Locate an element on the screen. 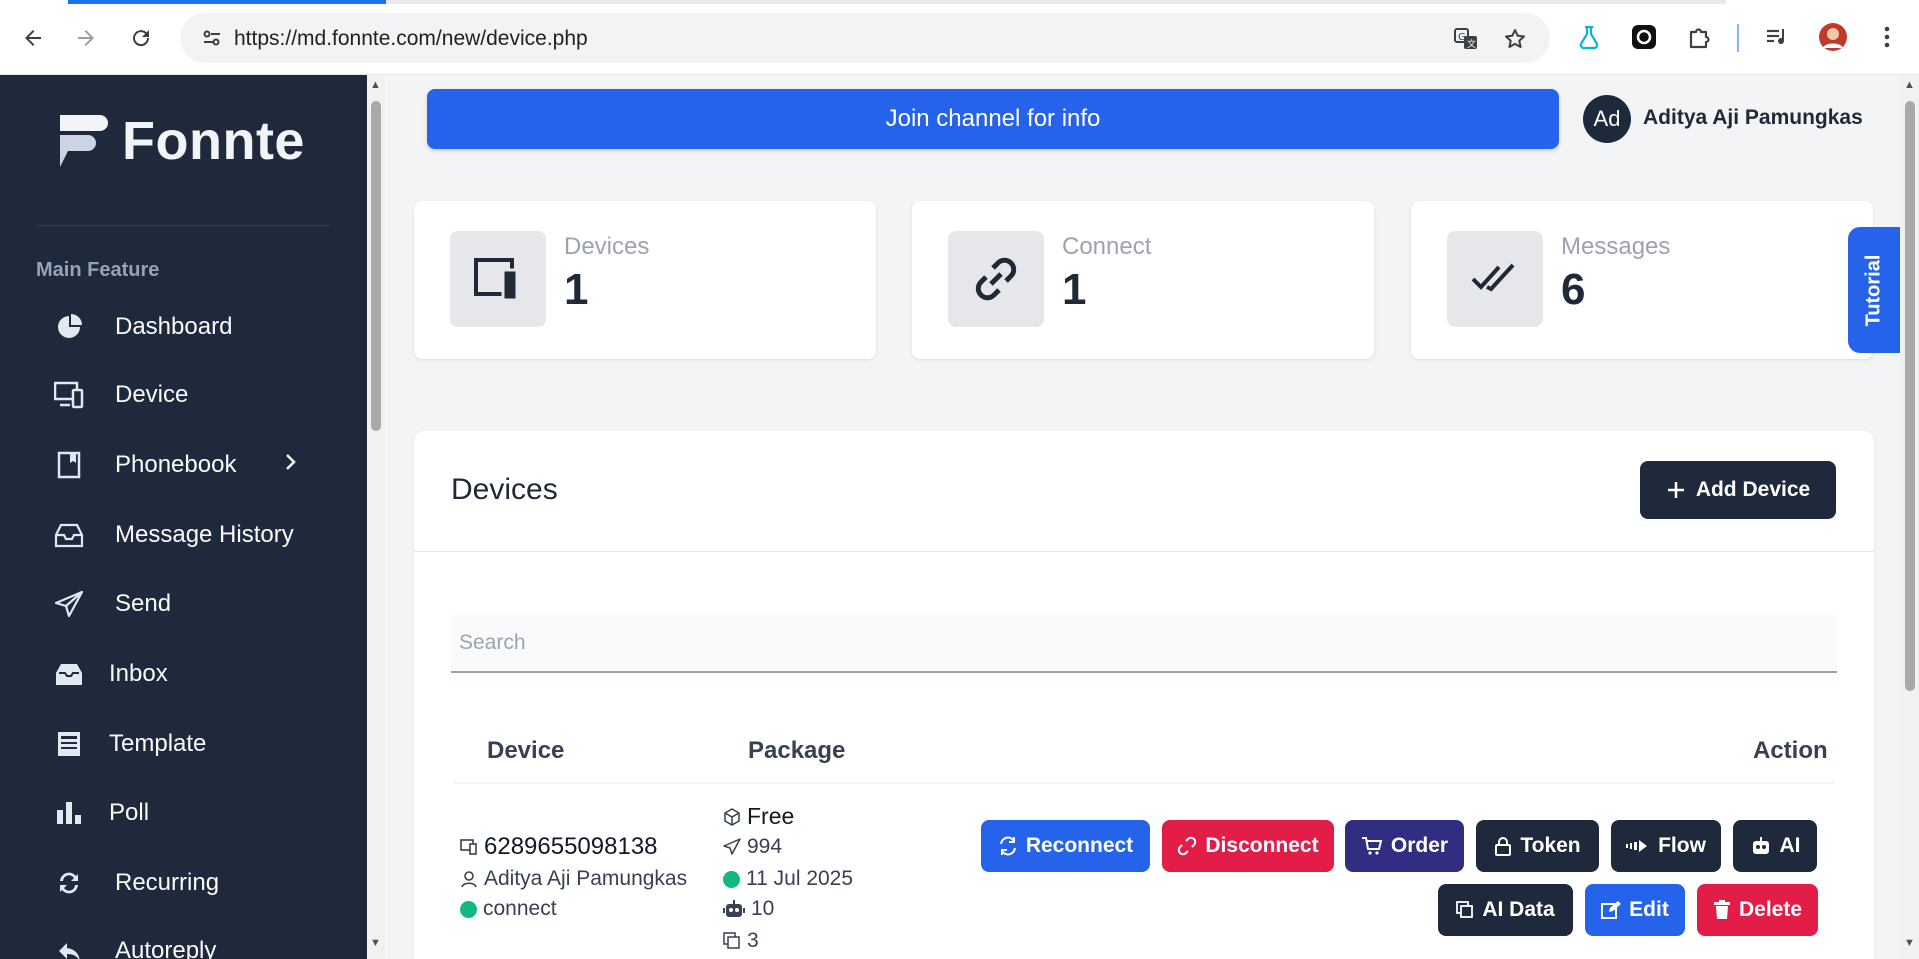 The height and width of the screenshot is (959, 1919). sidebar-item-label: Recurring is located at coordinates (167, 882).